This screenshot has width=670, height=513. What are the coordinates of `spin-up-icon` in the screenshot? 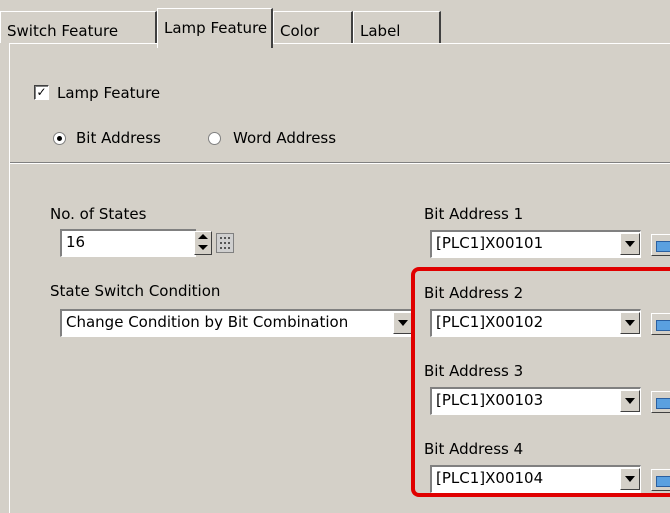 It's located at (203, 236).